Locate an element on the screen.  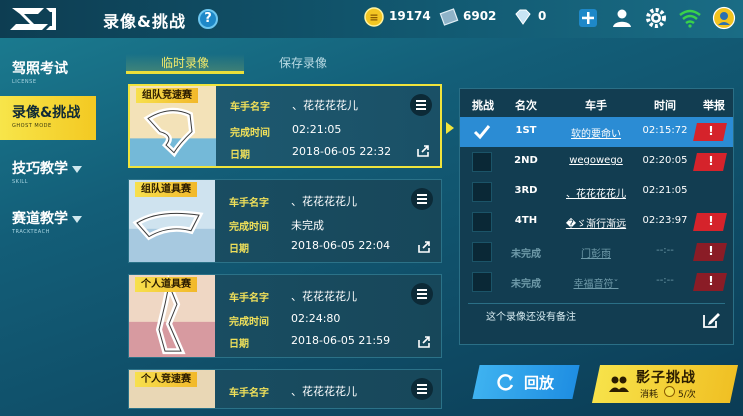
driver-name: 门彭雨 is located at coordinates (596, 252).